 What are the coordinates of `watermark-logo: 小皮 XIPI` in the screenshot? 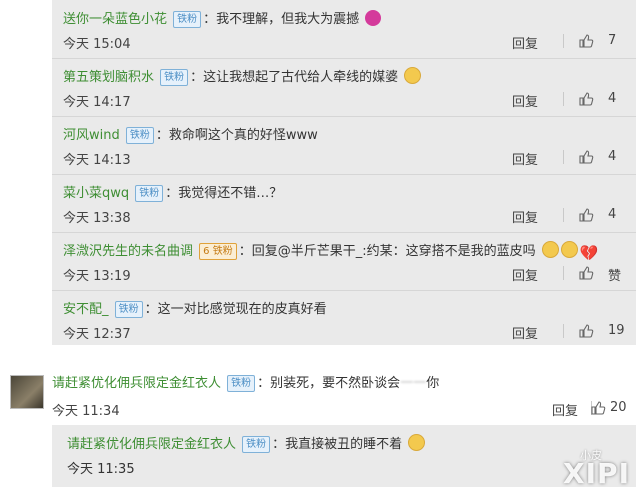 It's located at (570, 468).